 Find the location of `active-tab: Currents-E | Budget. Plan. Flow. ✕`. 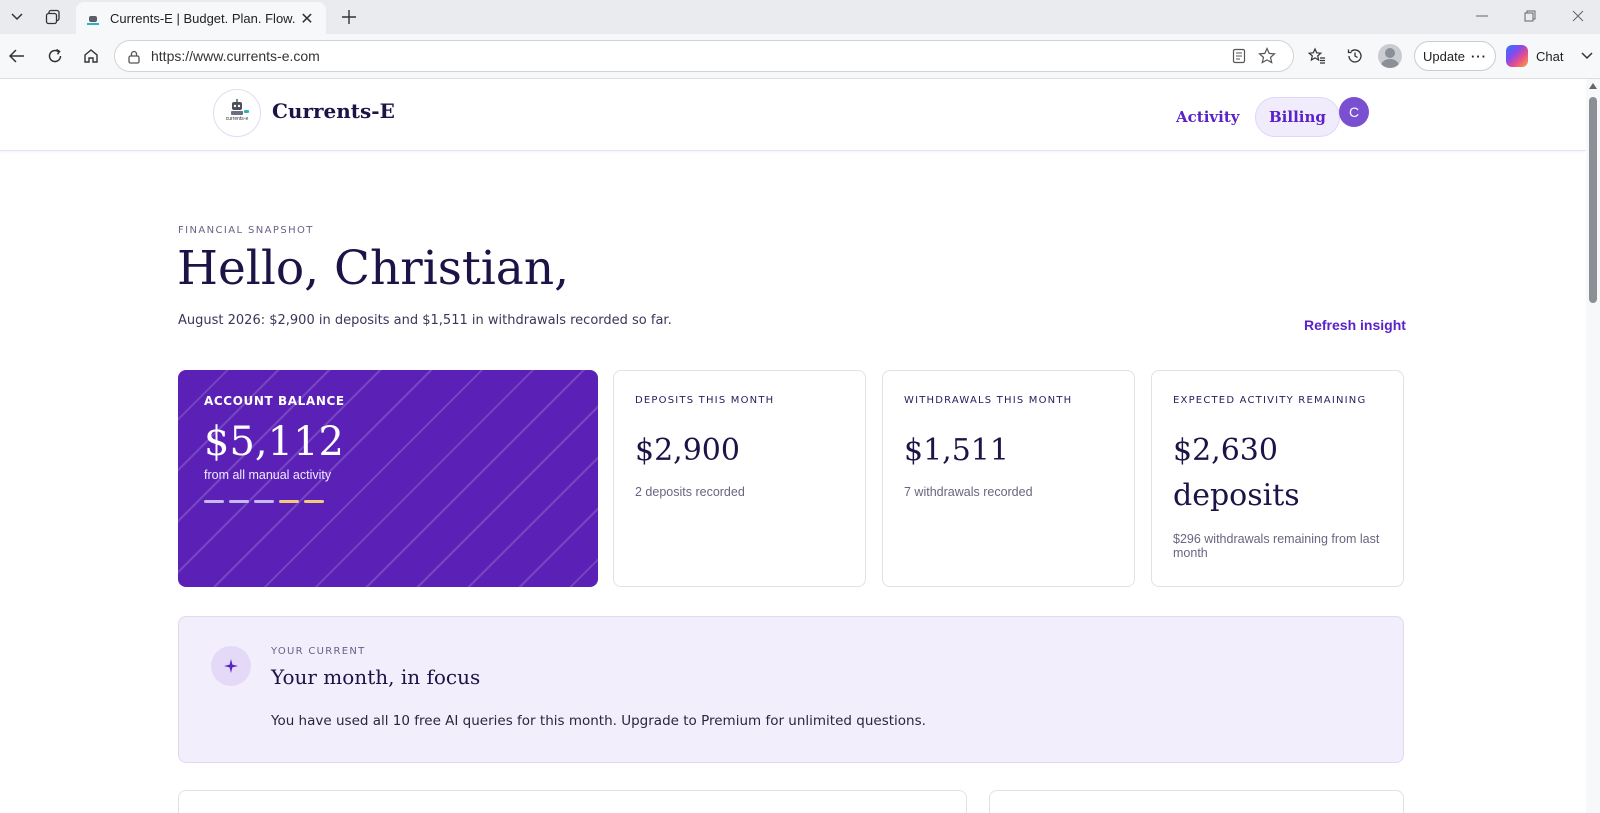

active-tab: Currents-E | Budget. Plan. Flow. ✕ is located at coordinates (201, 18).